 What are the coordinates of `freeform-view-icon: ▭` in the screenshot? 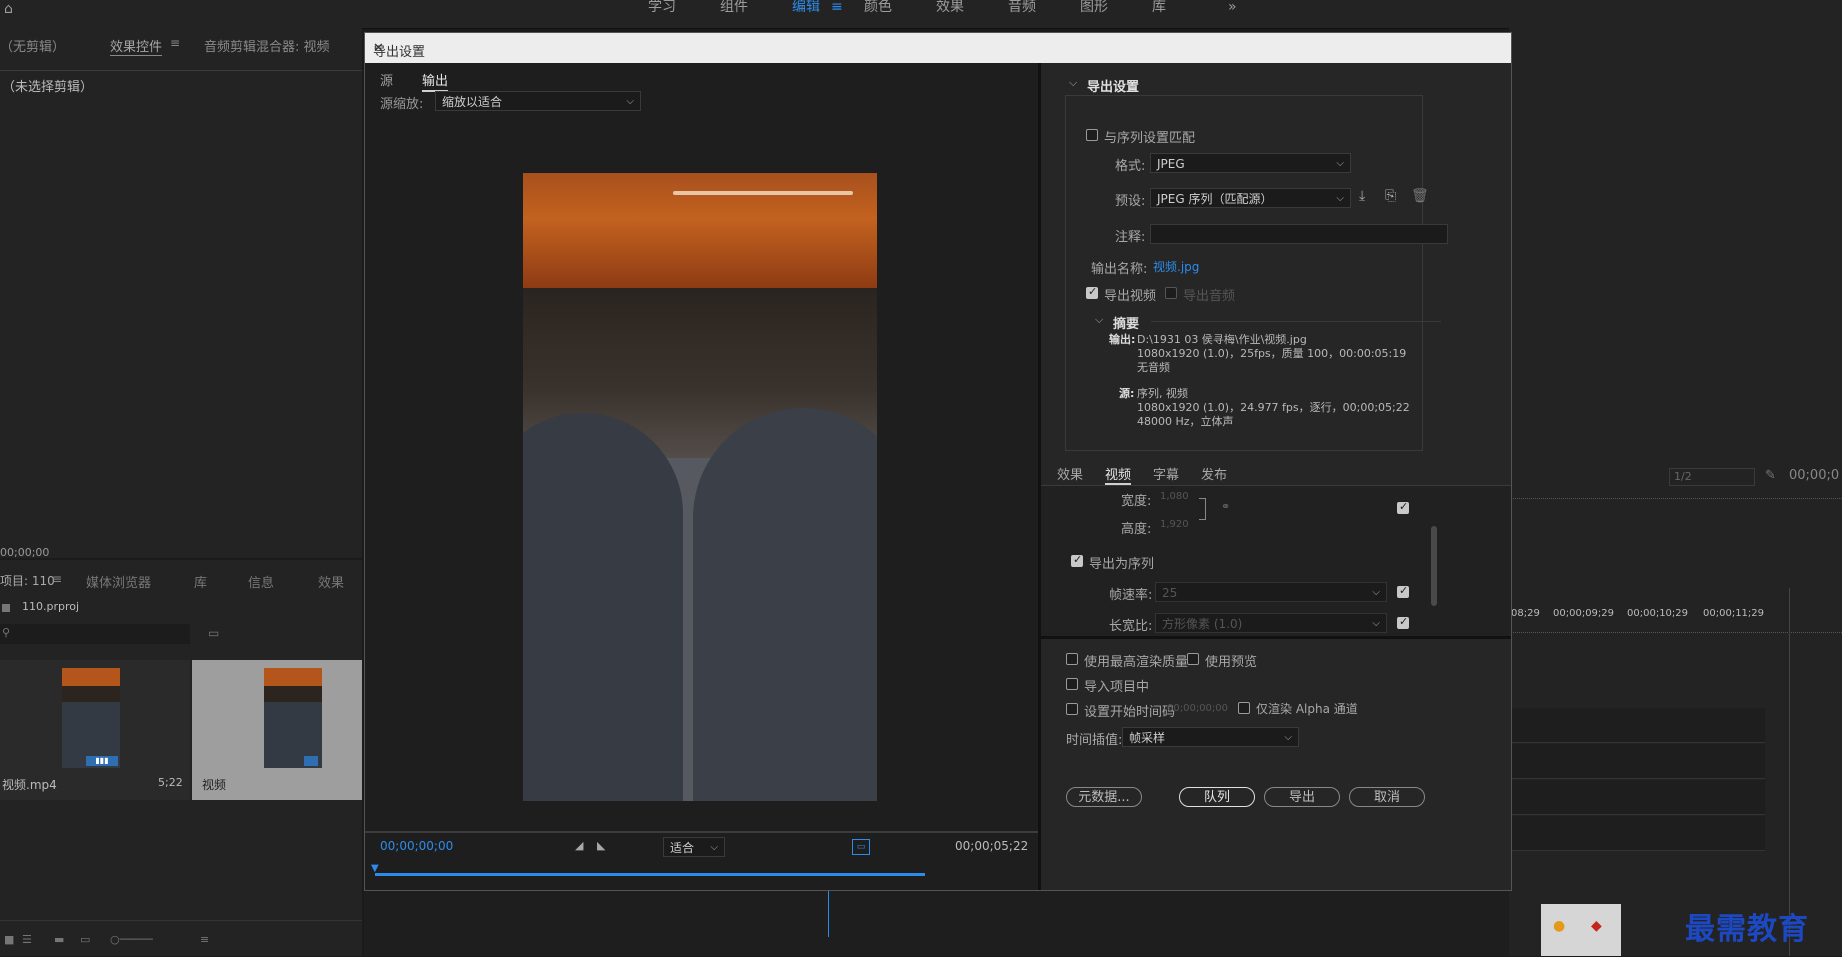 It's located at (85, 939).